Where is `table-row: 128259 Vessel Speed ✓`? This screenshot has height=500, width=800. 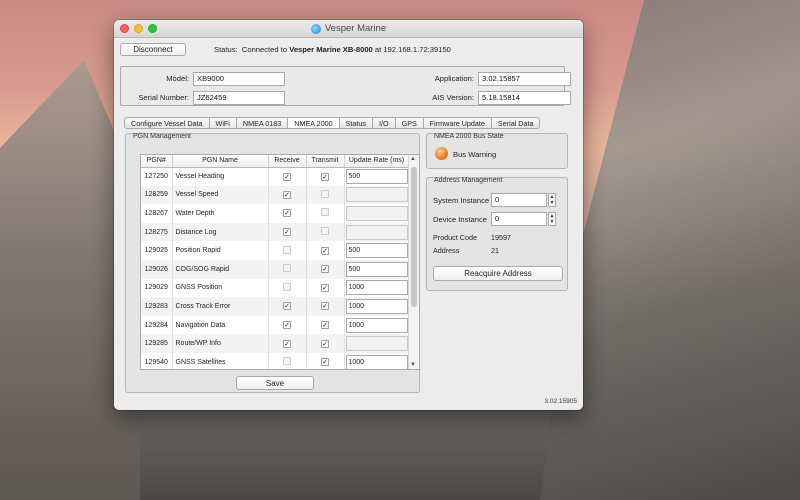 table-row: 128259 Vessel Speed ✓ is located at coordinates (275, 195).